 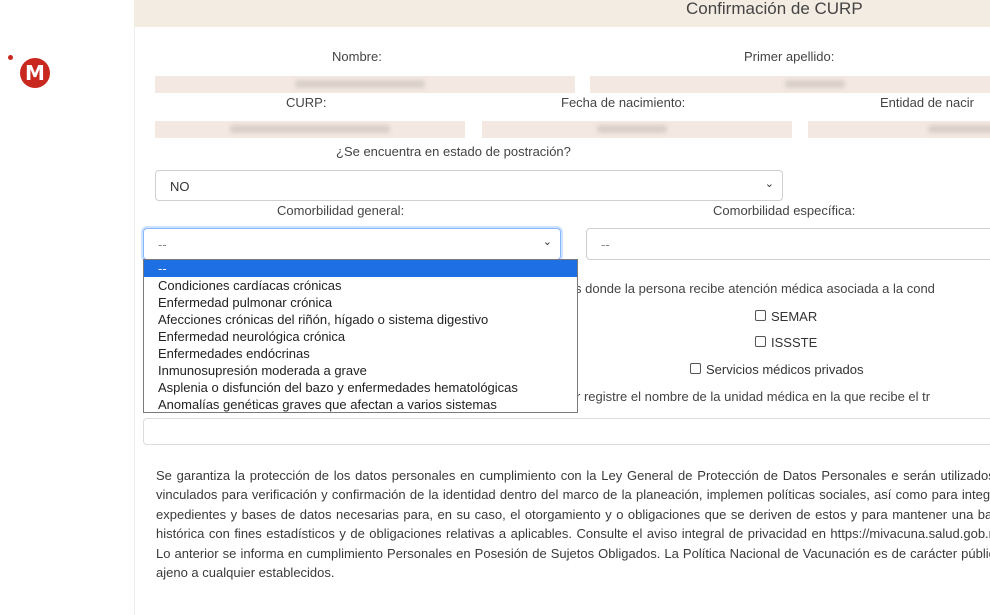 What do you see at coordinates (360, 285) in the screenshot?
I see `dropdown-option: Condiciones cardíacas crónicas` at bounding box center [360, 285].